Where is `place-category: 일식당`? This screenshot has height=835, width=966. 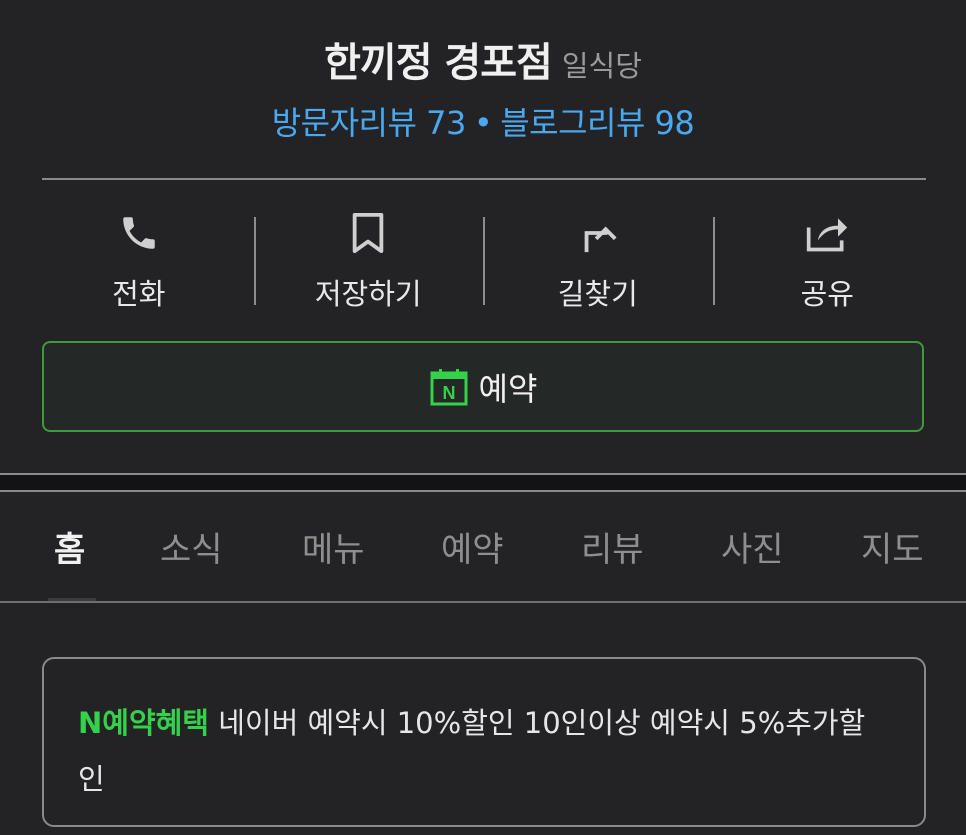
place-category: 일식당 is located at coordinates (601, 66).